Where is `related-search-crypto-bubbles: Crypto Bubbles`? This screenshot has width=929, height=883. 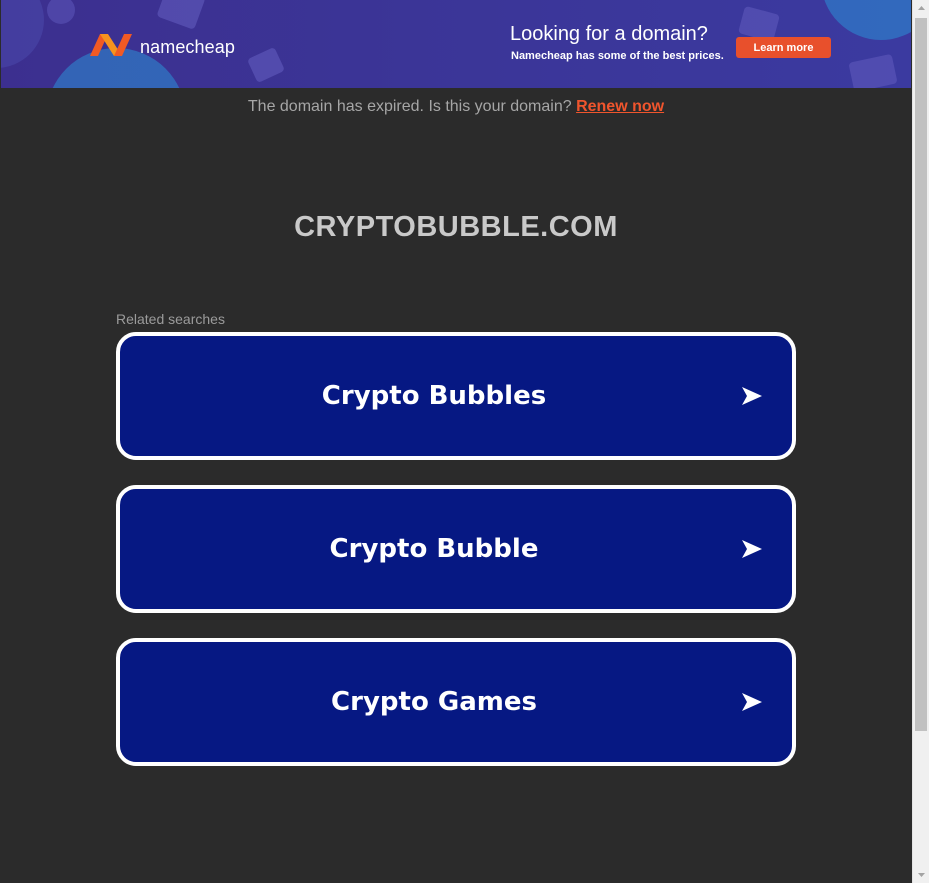
related-search-crypto-bubbles: Crypto Bubbles is located at coordinates (456, 396).